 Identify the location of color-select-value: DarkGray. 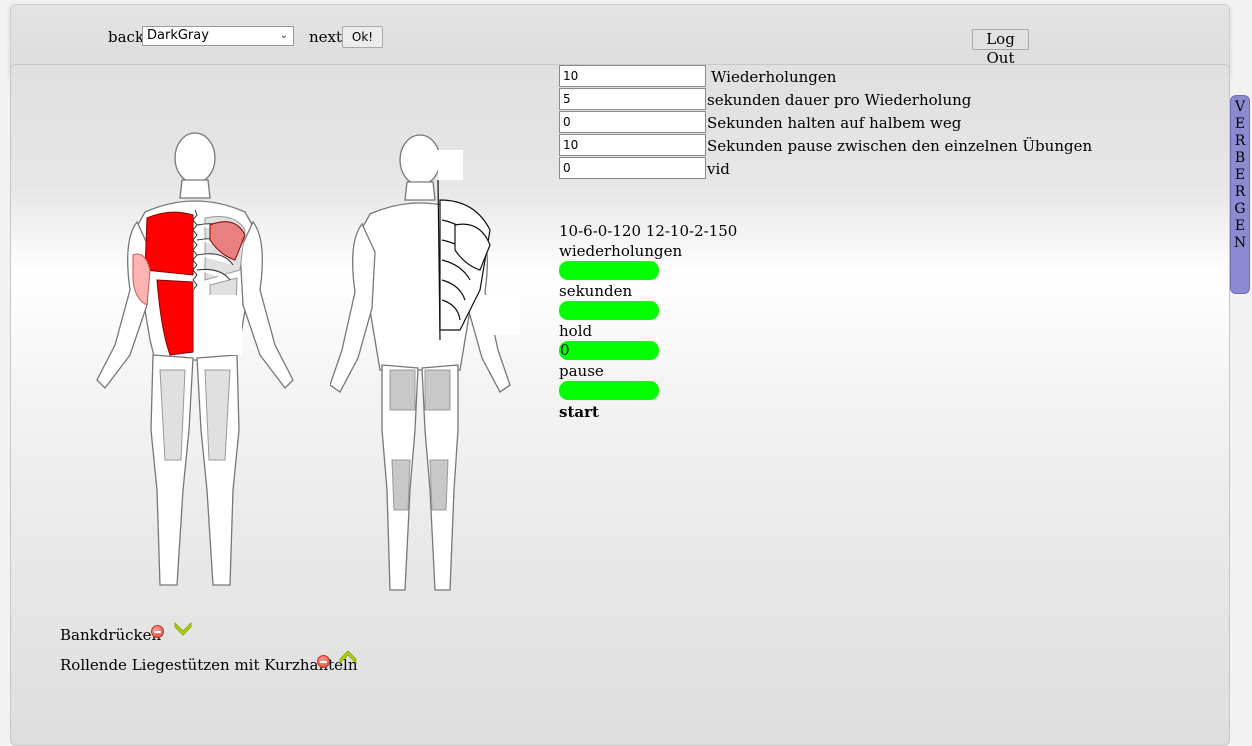
(178, 35).